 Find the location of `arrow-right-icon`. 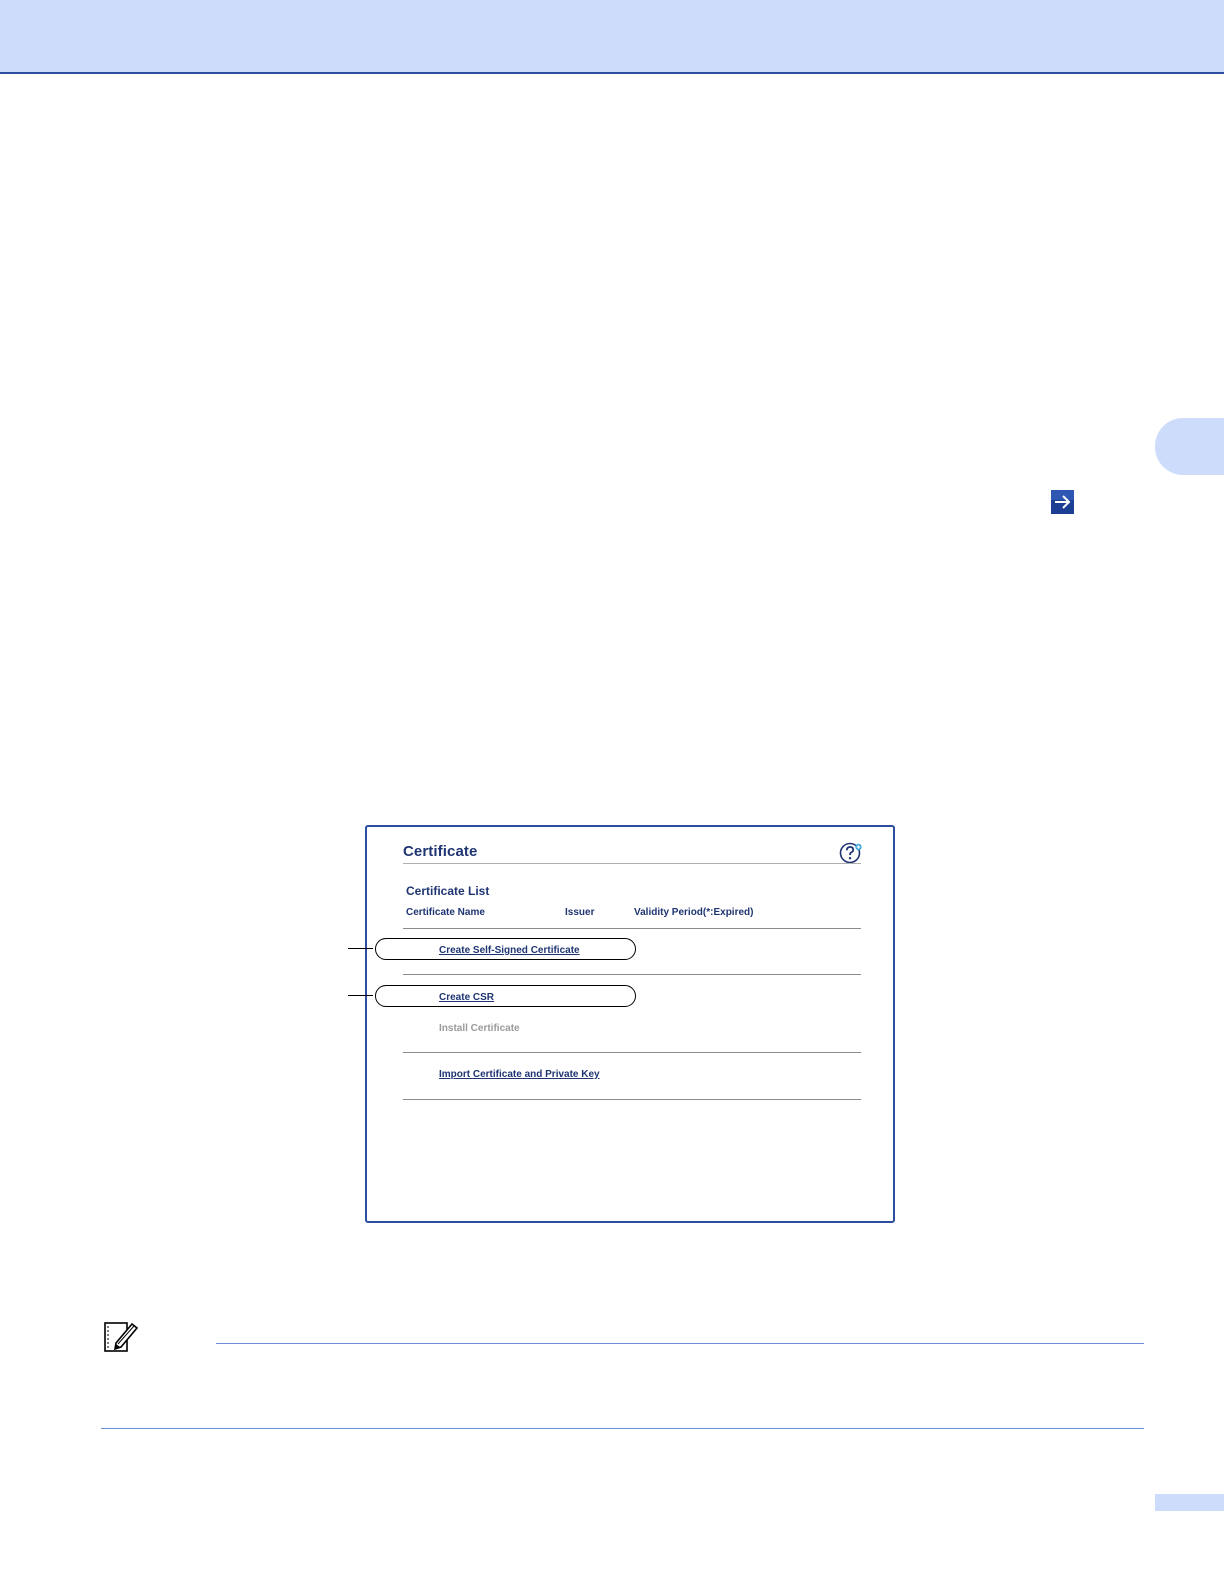

arrow-right-icon is located at coordinates (1062, 502).